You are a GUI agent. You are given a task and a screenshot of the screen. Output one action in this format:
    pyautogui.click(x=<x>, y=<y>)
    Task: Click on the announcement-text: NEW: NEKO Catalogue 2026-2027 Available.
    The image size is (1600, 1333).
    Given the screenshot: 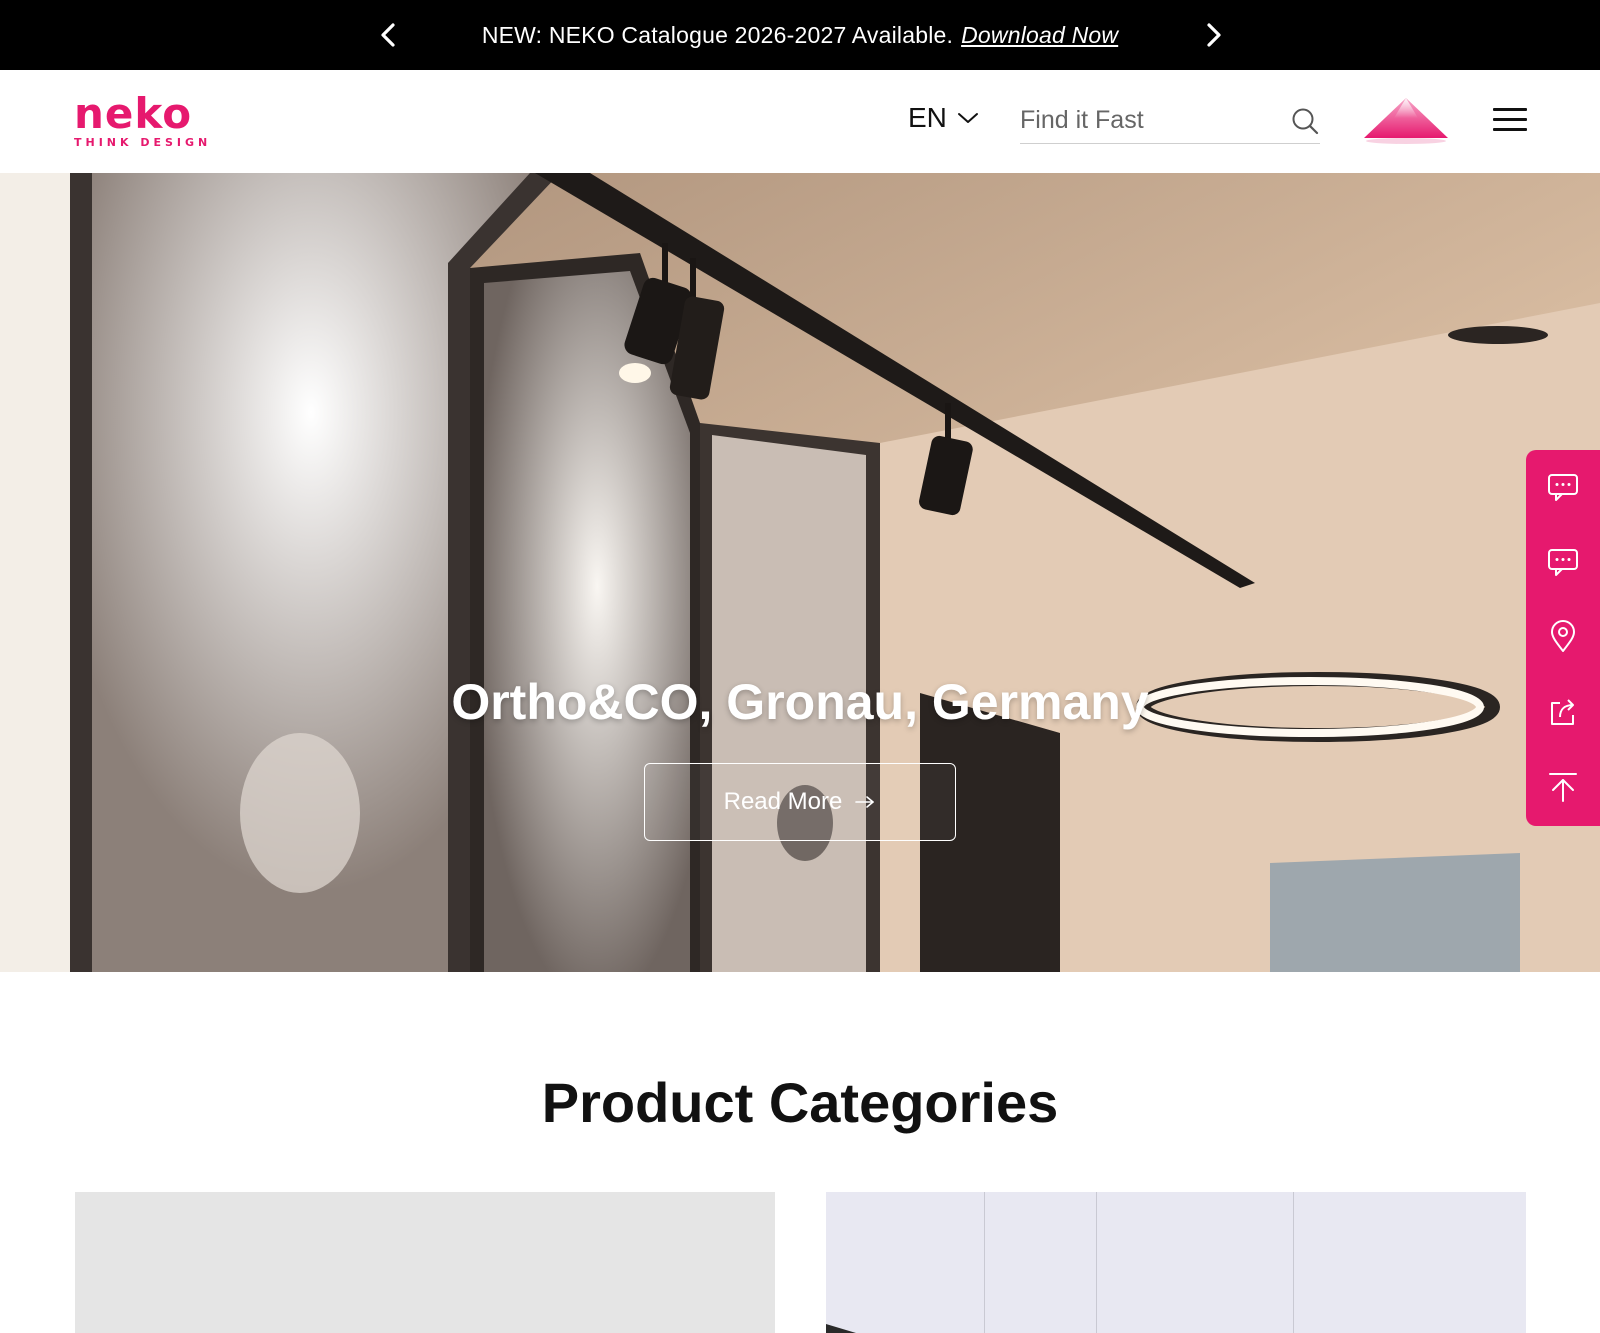 What is the action you would take?
    pyautogui.click(x=717, y=34)
    